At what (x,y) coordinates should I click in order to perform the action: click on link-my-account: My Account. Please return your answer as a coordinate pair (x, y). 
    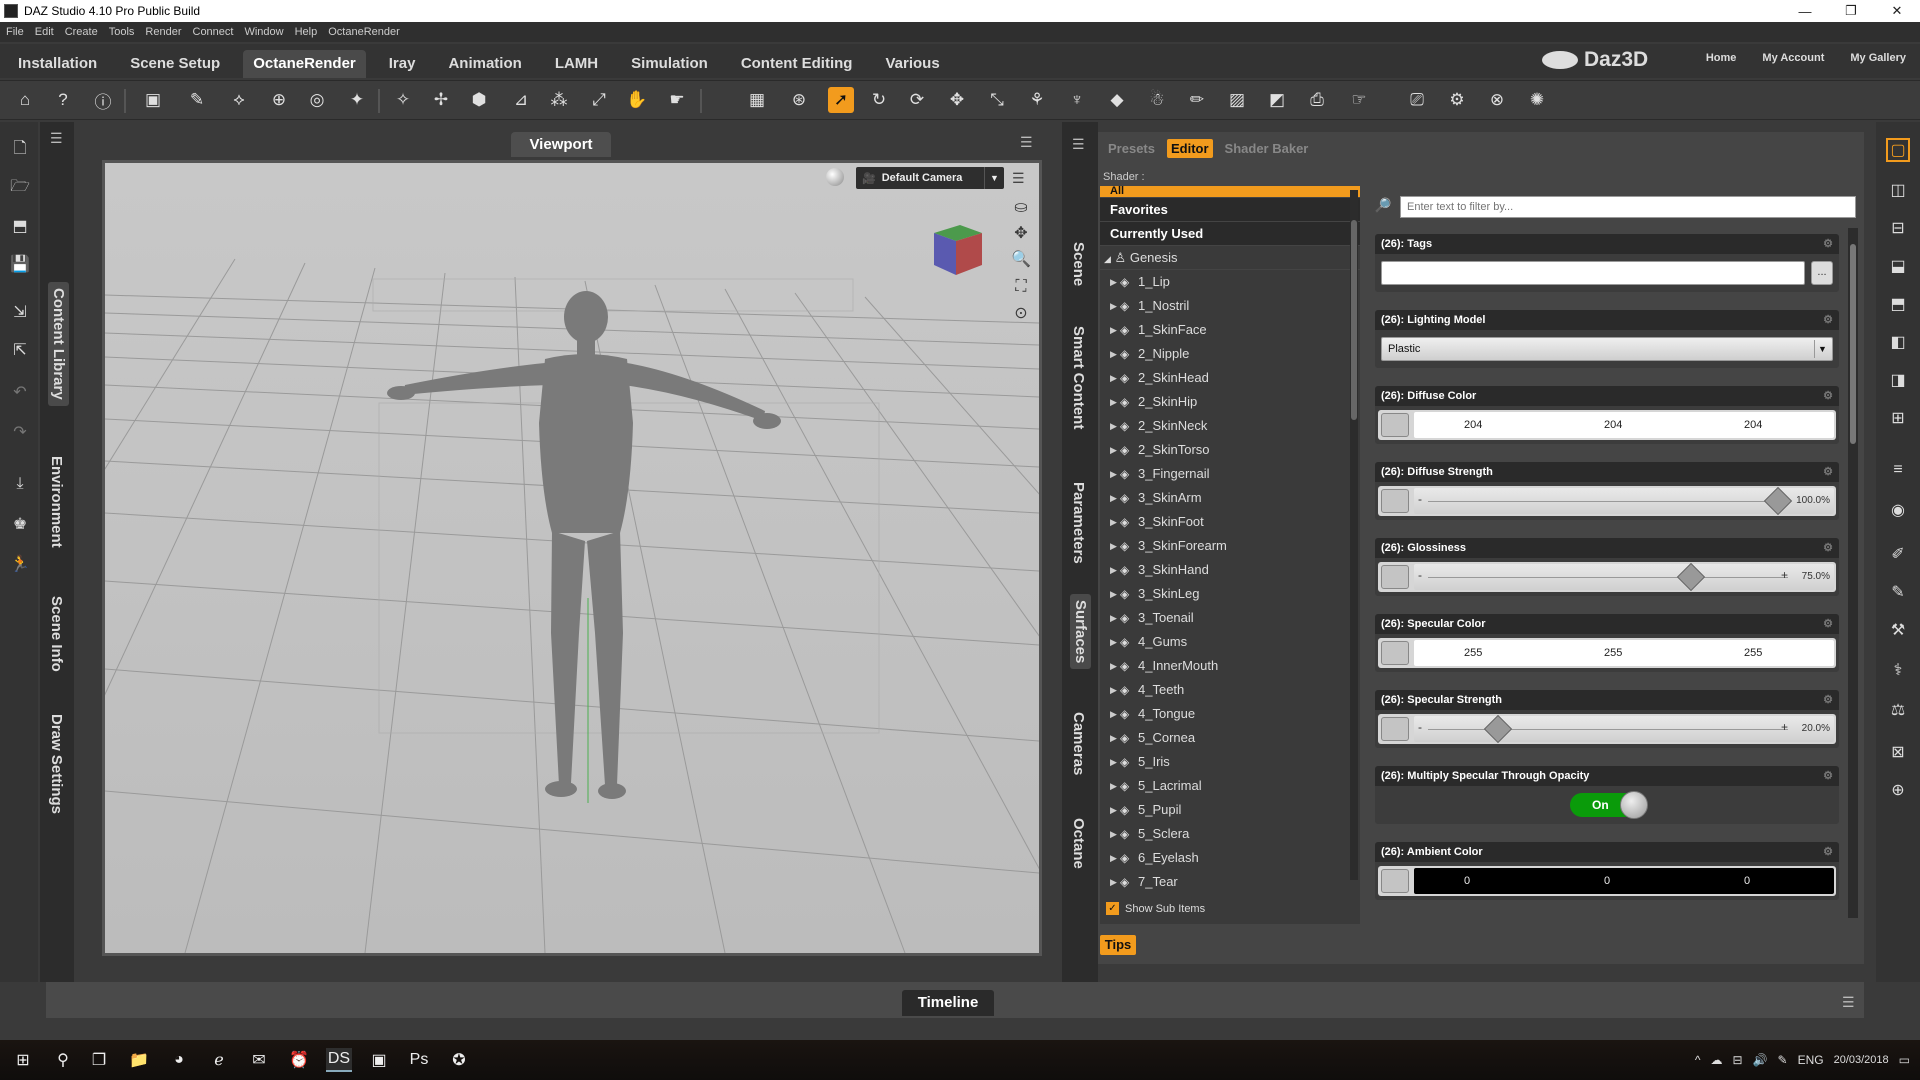
    Looking at the image, I should click on (1793, 58).